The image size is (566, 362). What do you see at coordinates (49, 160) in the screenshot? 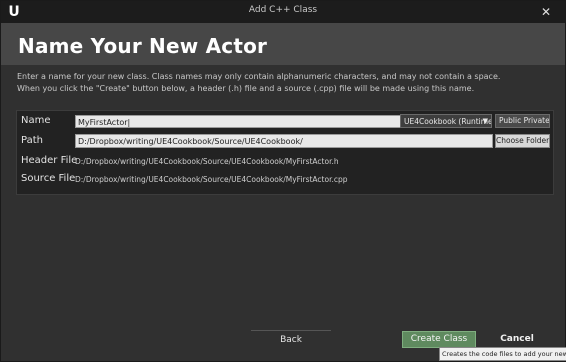
I see `header-file-label: Header File` at bounding box center [49, 160].